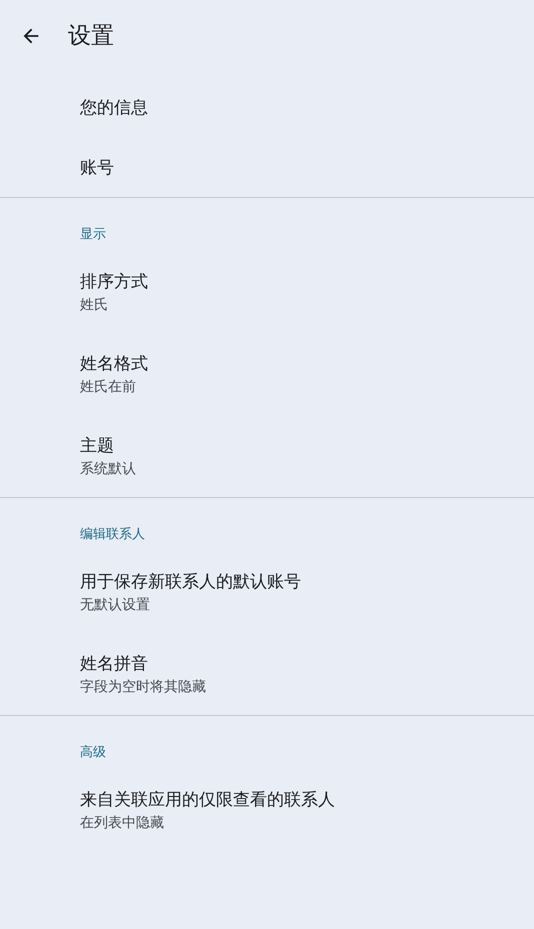  What do you see at coordinates (190, 581) in the screenshot?
I see `setting-title: 用于保存新联系人的默认账号` at bounding box center [190, 581].